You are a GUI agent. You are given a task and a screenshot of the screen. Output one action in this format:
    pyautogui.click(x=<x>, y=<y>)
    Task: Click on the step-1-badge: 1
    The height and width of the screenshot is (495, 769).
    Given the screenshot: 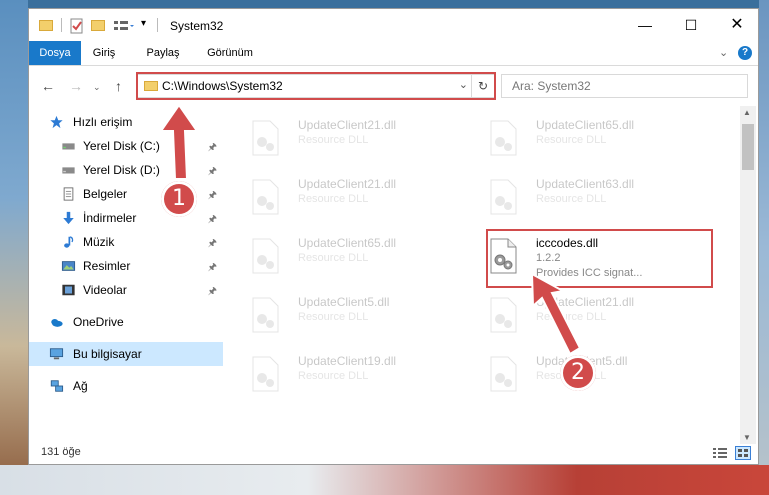 What is the action you would take?
    pyautogui.click(x=179, y=199)
    